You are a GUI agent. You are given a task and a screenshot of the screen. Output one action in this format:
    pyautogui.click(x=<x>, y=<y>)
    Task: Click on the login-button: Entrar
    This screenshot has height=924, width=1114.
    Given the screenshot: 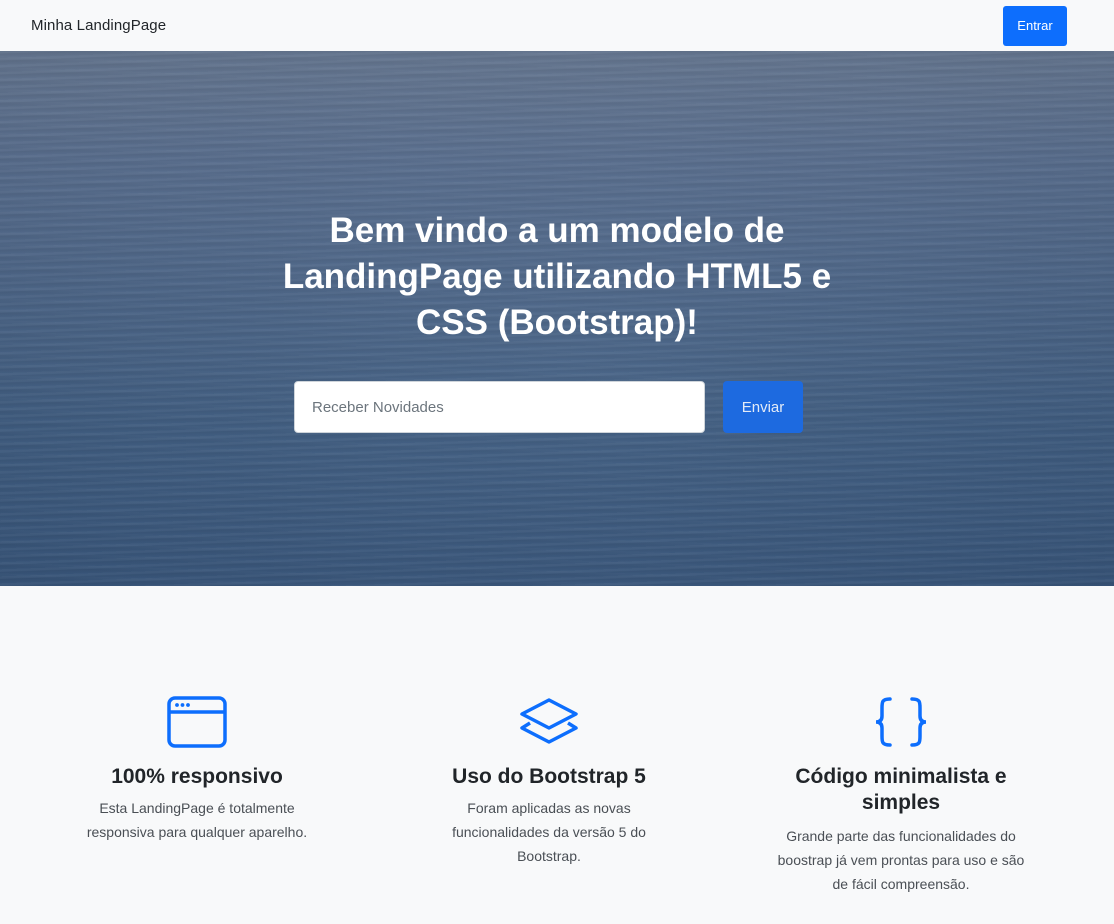 What is the action you would take?
    pyautogui.click(x=1035, y=25)
    